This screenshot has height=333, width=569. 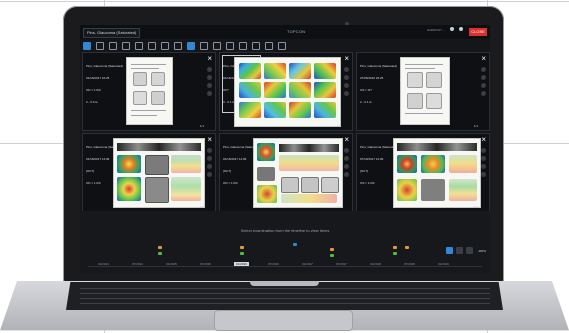 What do you see at coordinates (100, 45) in the screenshot?
I see `layout-2-icon` at bounding box center [100, 45].